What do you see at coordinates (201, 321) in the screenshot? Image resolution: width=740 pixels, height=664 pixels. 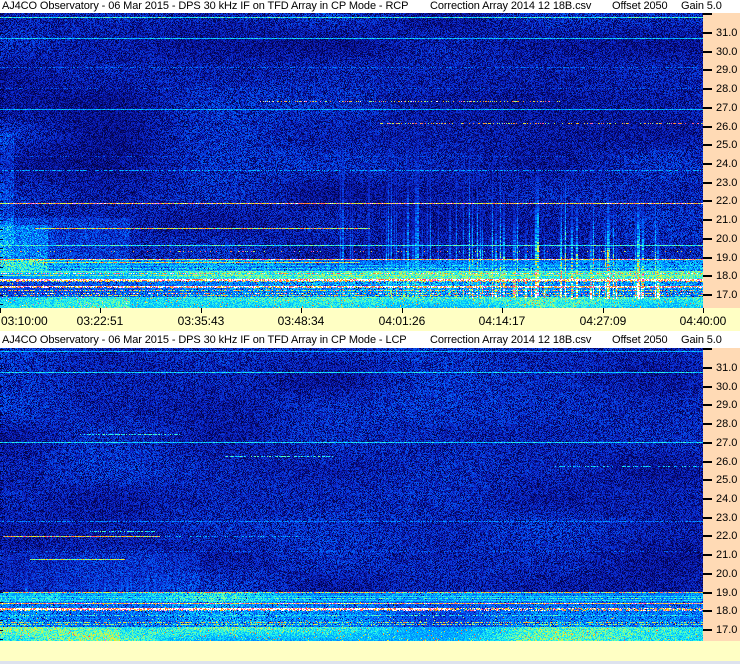 I see `time-tick-label: 03:35:43` at bounding box center [201, 321].